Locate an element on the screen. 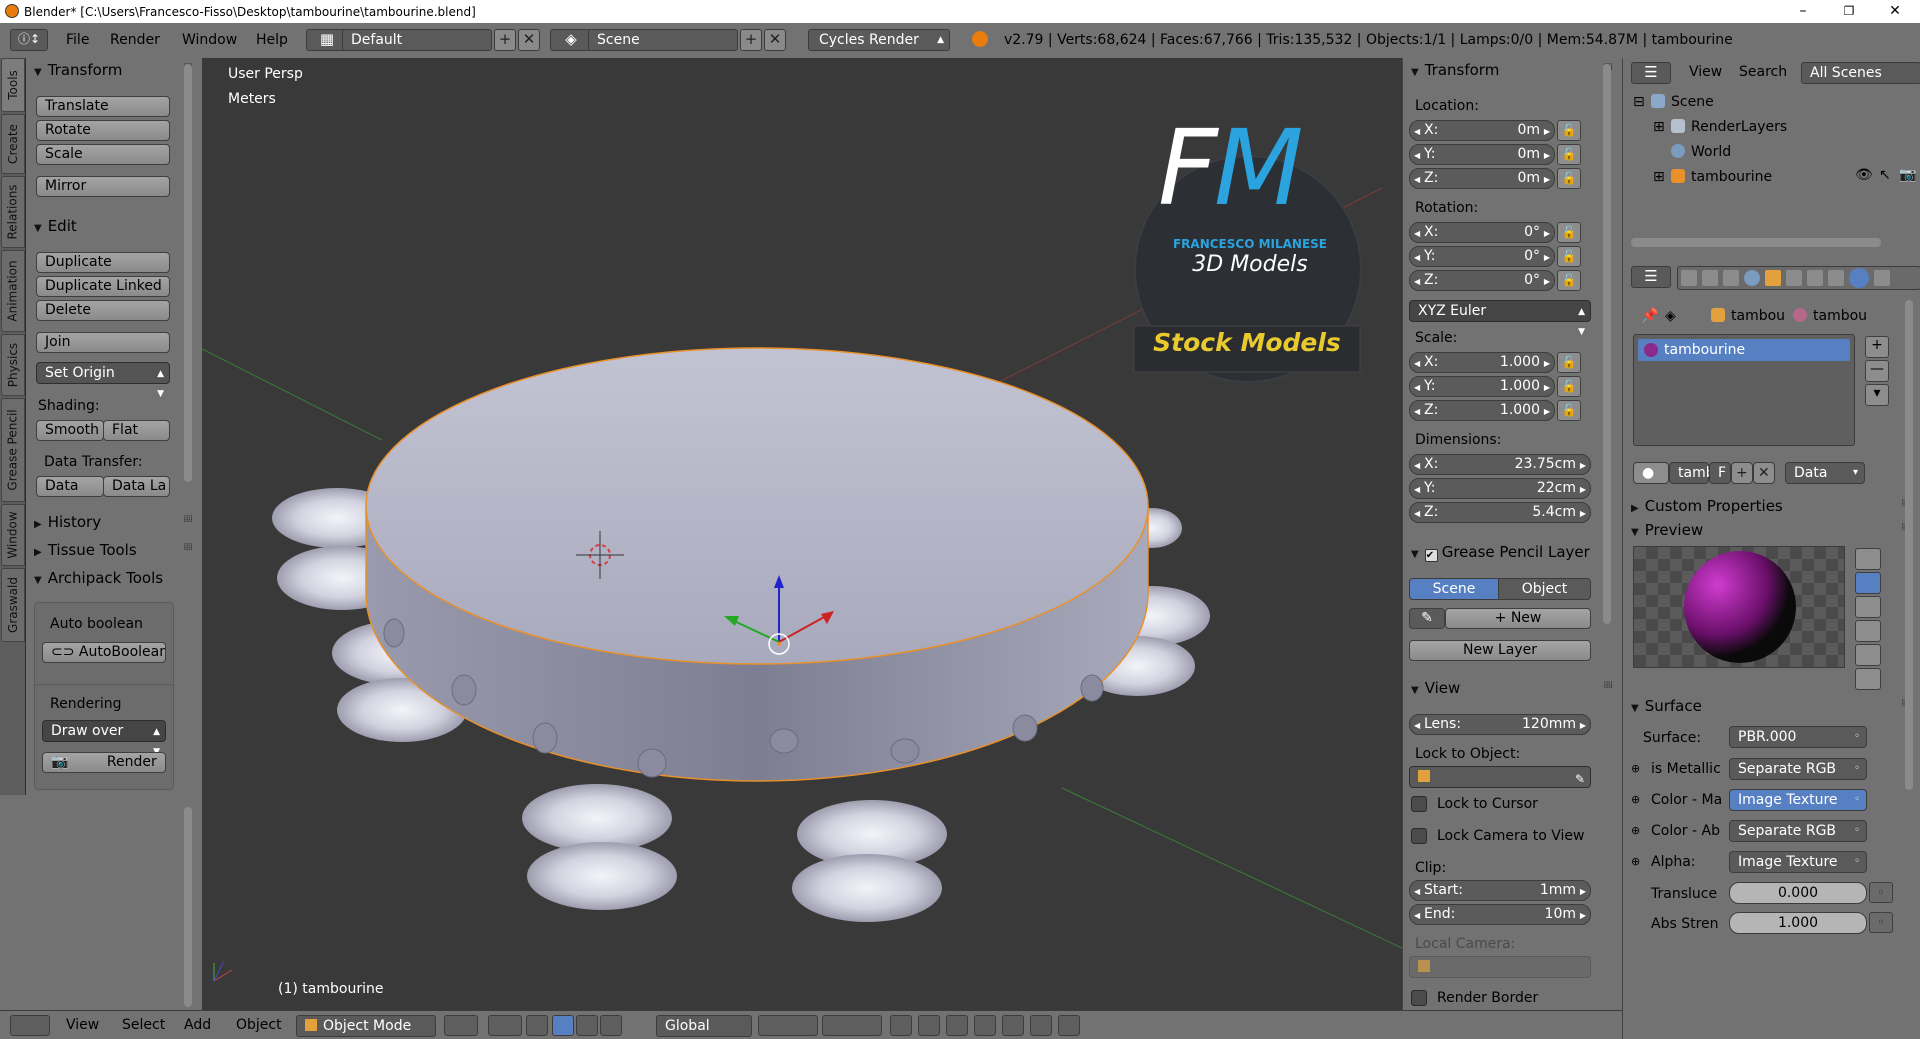 Image resolution: width=1920 pixels, height=1039 pixels. outliner-item-scene: Scene is located at coordinates (1682, 102).